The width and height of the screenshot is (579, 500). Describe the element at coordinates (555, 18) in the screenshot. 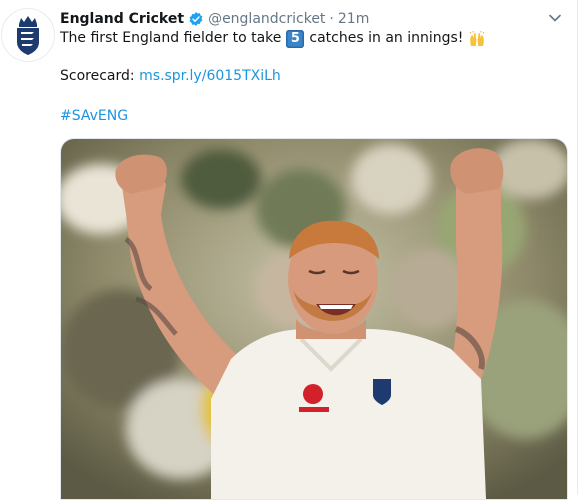

I see `chevron-down-icon` at that location.